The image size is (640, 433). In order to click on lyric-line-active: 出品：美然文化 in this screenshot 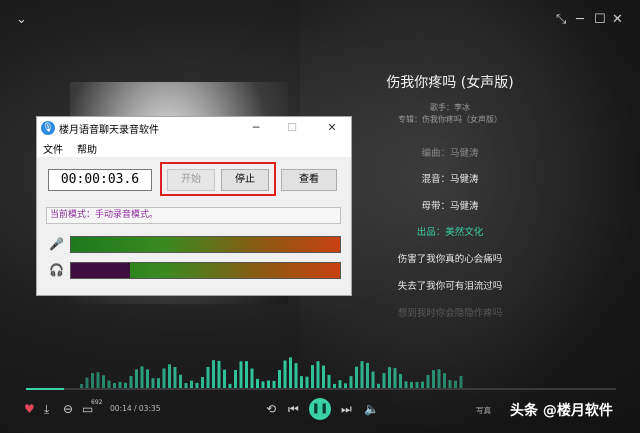, I will do `click(450, 232)`.